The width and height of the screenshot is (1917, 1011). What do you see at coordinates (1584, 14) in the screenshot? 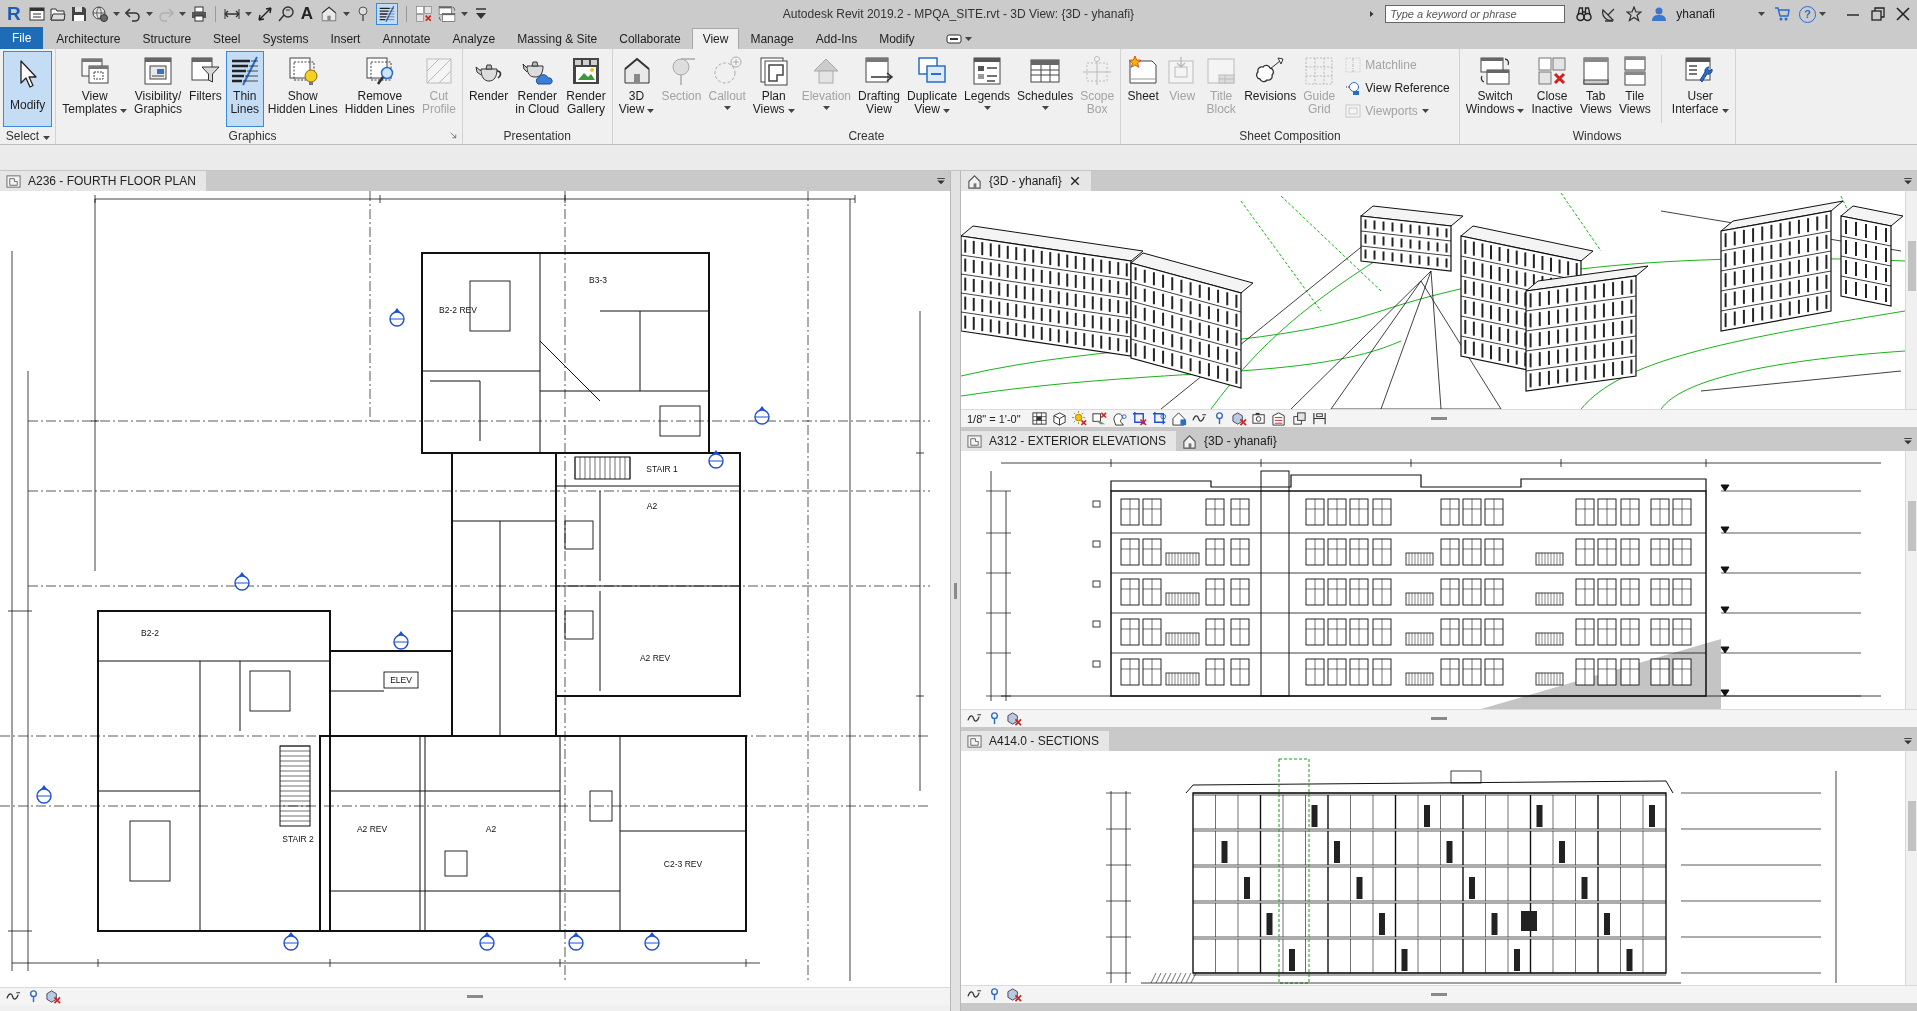
I see `binoculars-icon` at bounding box center [1584, 14].